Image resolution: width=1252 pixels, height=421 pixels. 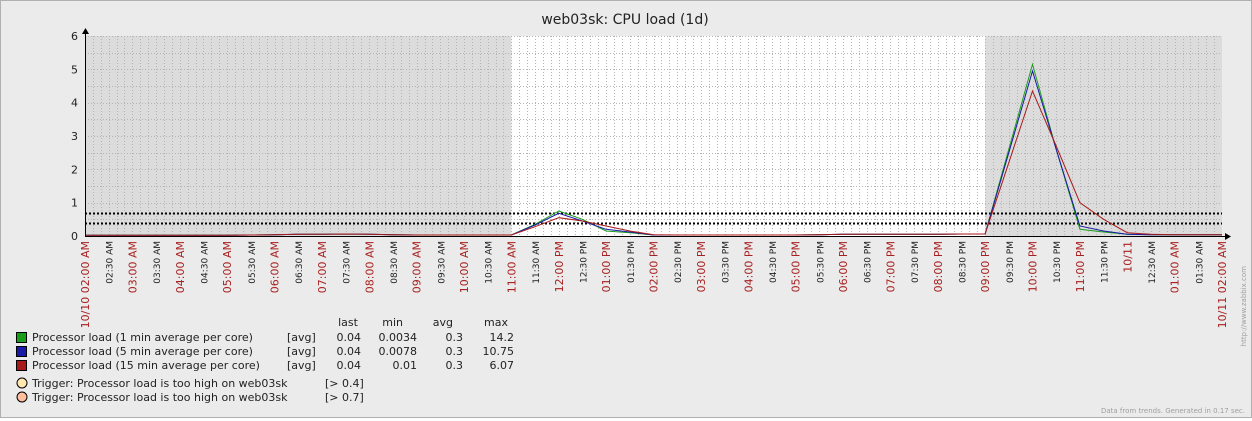 What do you see at coordinates (559, 266) in the screenshot?
I see `x-tick-label: 12:00 PM` at bounding box center [559, 266].